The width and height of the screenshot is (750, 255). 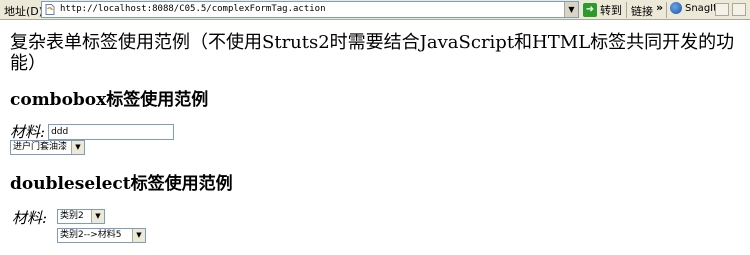 What do you see at coordinates (676, 8) in the screenshot?
I see `snagit-icon` at bounding box center [676, 8].